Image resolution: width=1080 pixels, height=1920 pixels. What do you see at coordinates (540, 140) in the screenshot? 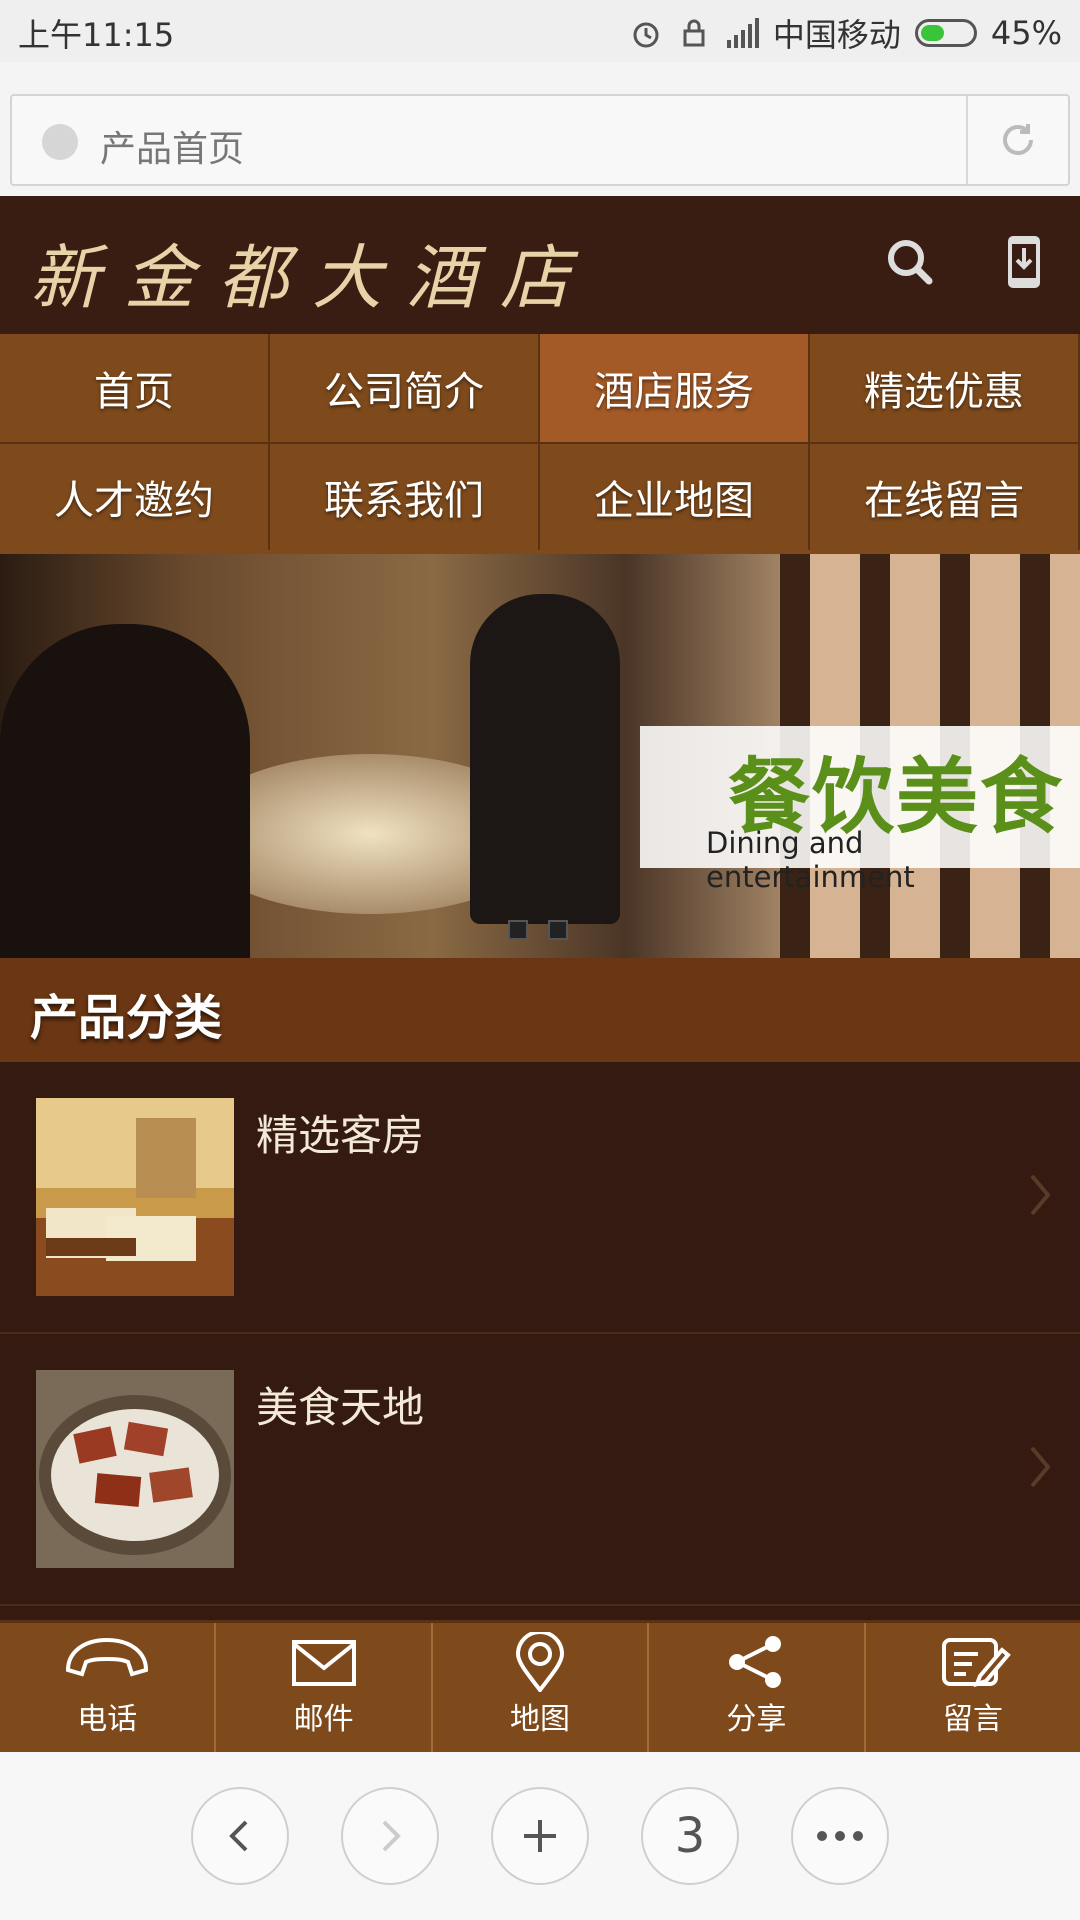
I see `address-bar: 产品首页` at bounding box center [540, 140].